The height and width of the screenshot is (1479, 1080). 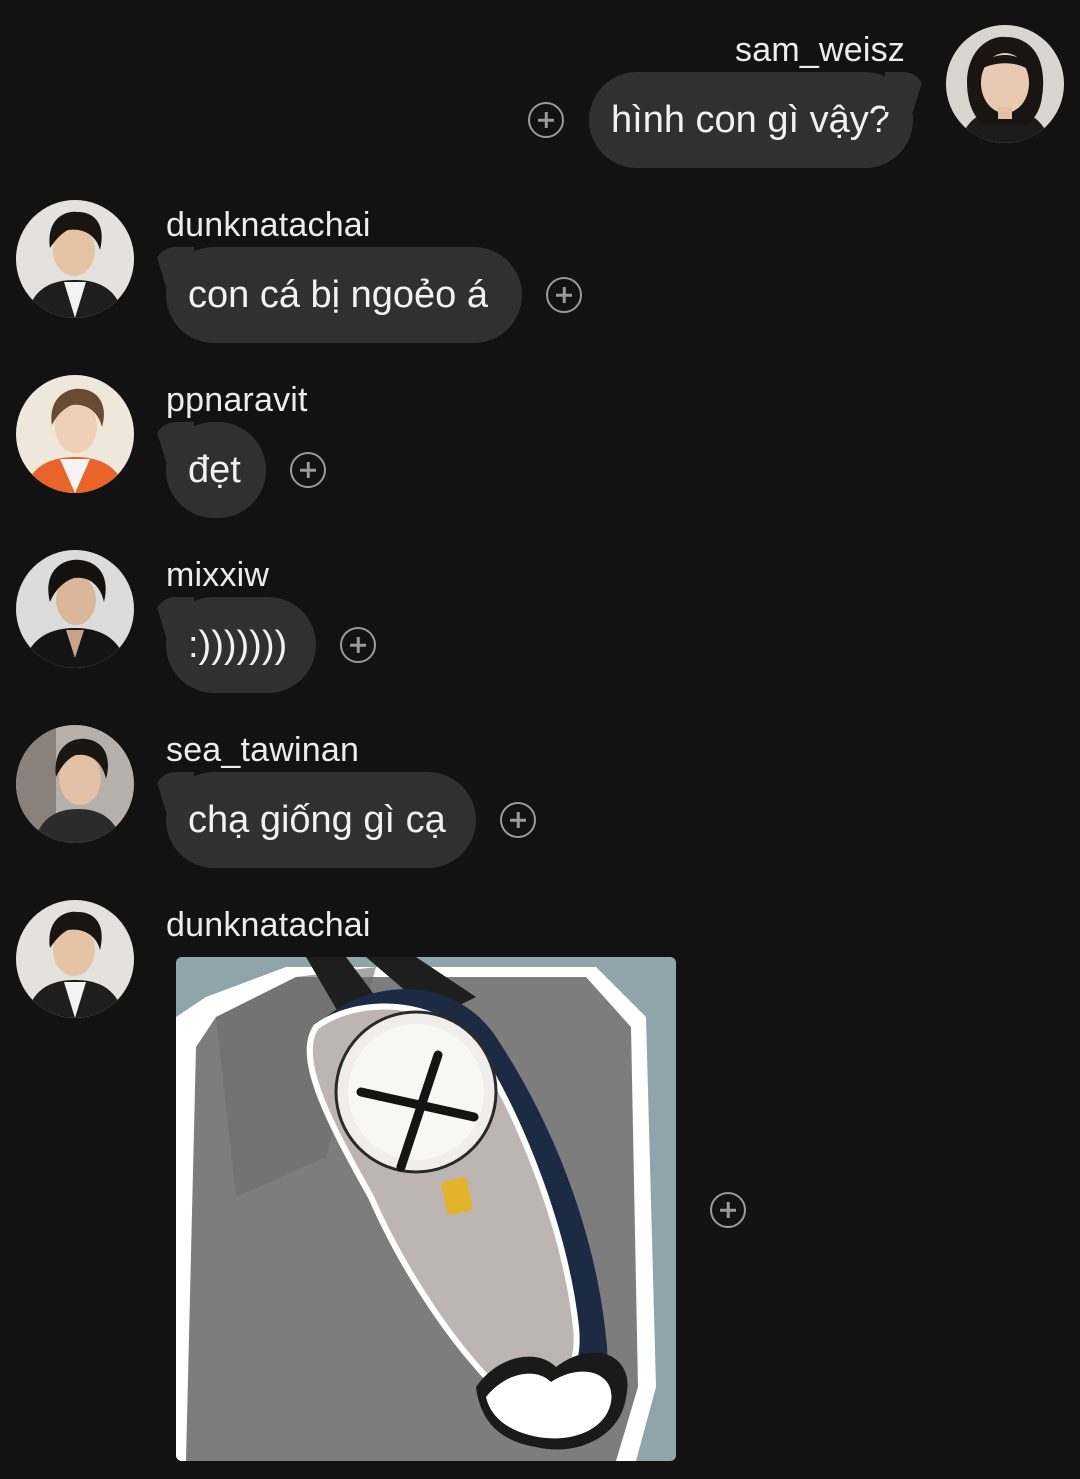 I want to click on username: mixxiw, so click(x=217, y=575).